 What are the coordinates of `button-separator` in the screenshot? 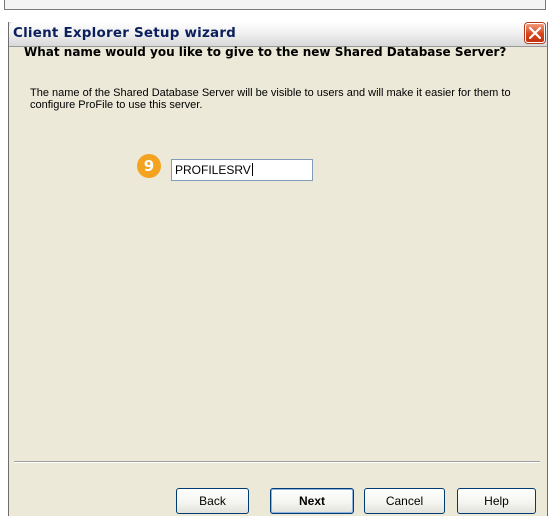 It's located at (277, 462).